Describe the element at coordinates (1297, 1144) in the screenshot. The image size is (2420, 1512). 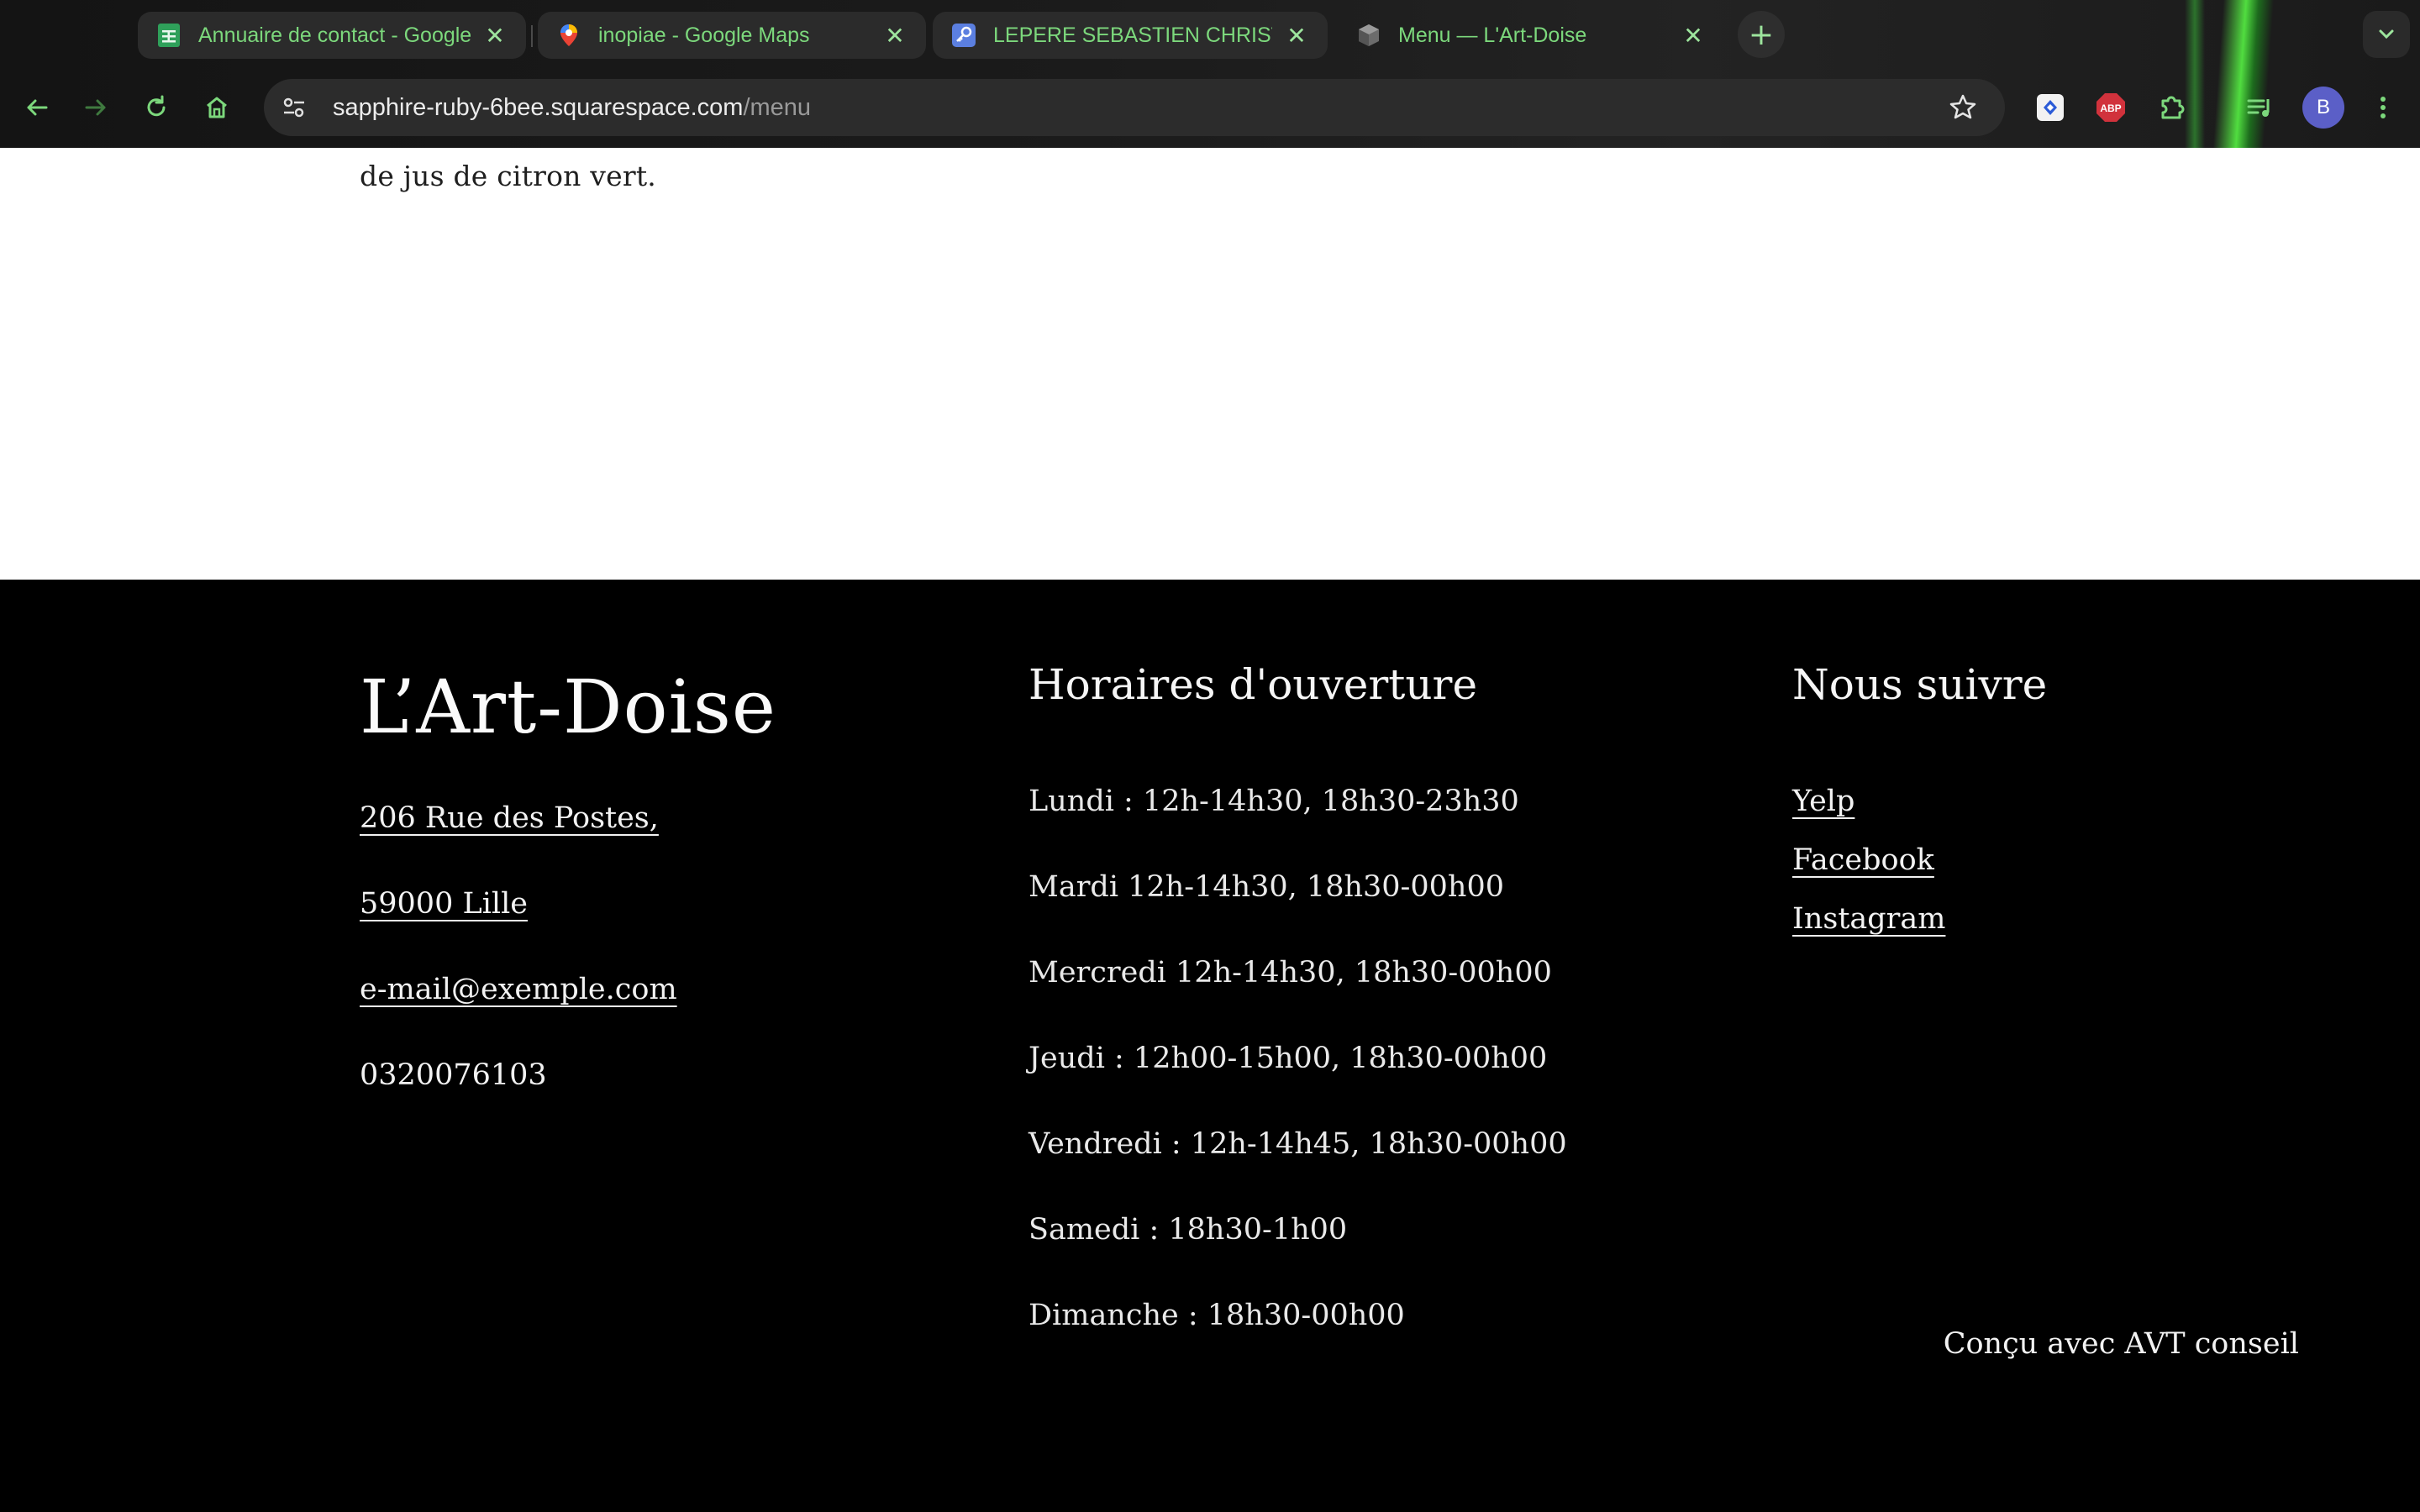
I see `hours-line: Vendredi : 12h-14h45, 18h30-00h00` at that location.